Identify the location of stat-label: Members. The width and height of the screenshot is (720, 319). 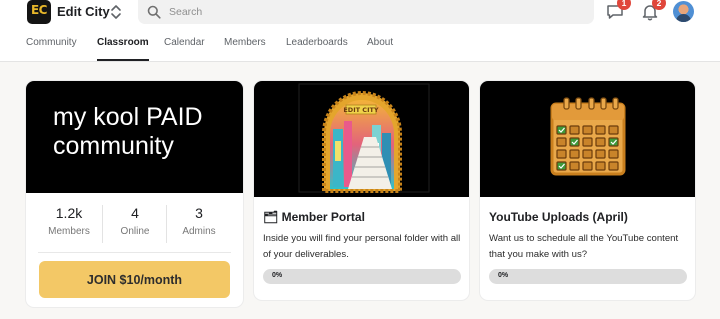
(69, 231).